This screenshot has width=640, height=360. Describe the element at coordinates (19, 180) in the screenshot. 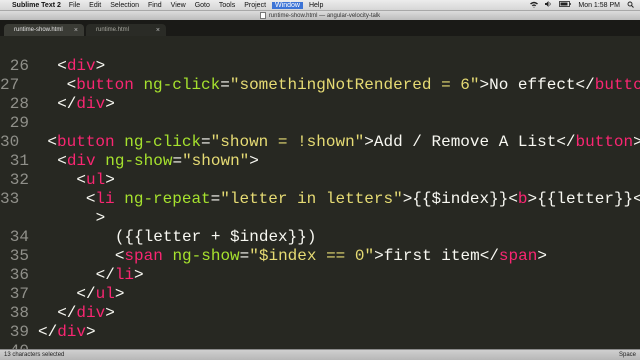

I see `line-number: 32` at that location.